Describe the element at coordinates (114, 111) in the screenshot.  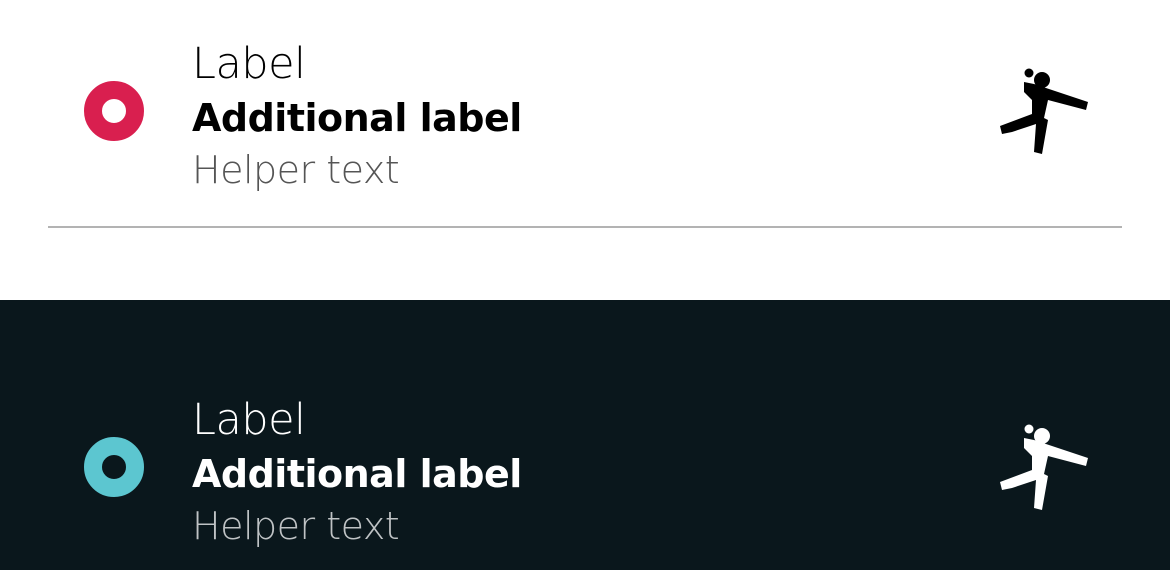
I see `radio-button-light` at that location.